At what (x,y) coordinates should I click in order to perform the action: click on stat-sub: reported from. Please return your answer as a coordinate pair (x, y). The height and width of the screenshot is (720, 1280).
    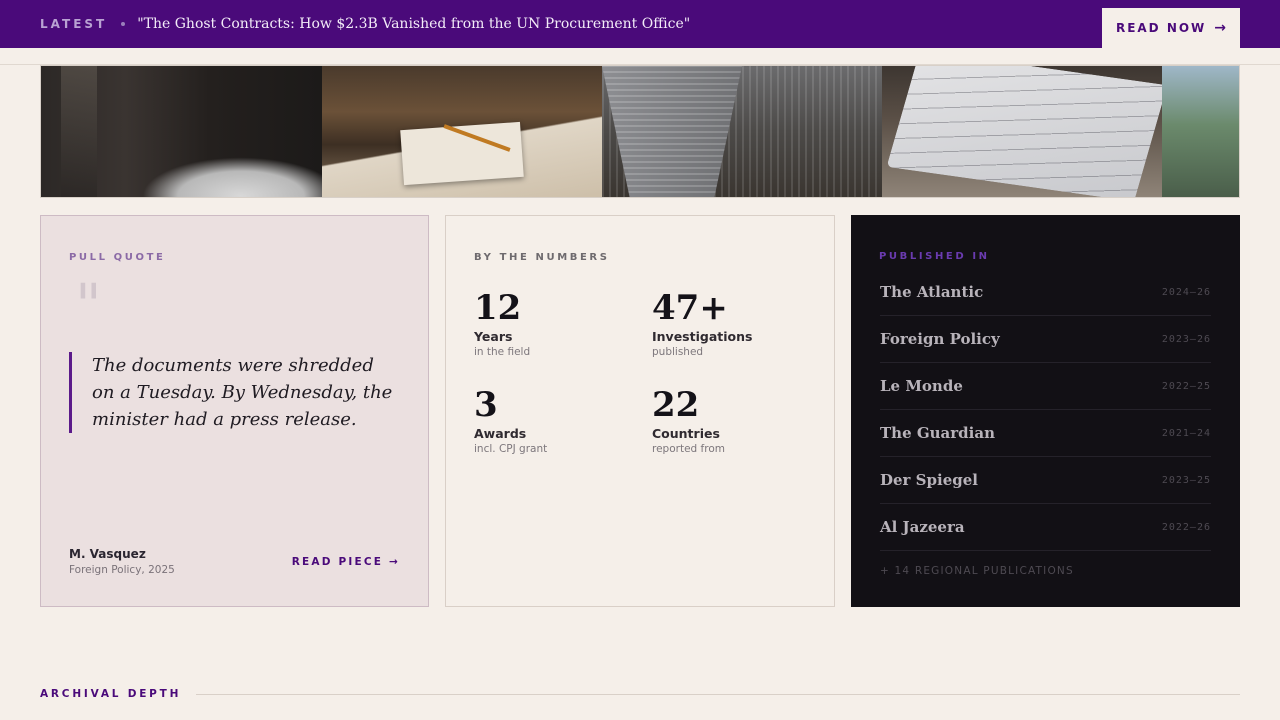
    Looking at the image, I should click on (688, 449).